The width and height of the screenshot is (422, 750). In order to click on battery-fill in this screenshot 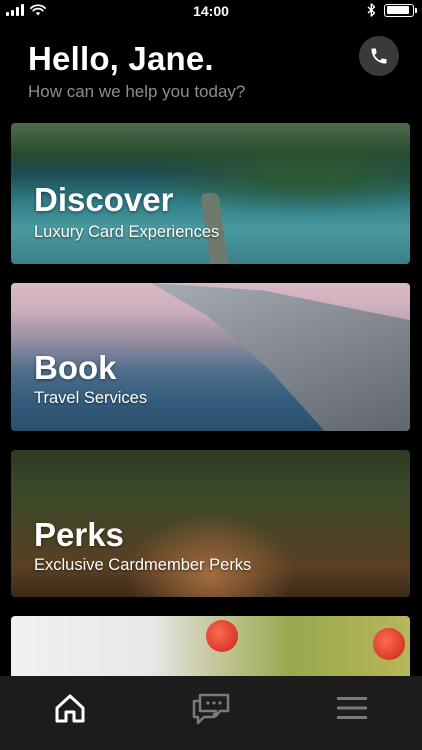, I will do `click(397, 10)`.